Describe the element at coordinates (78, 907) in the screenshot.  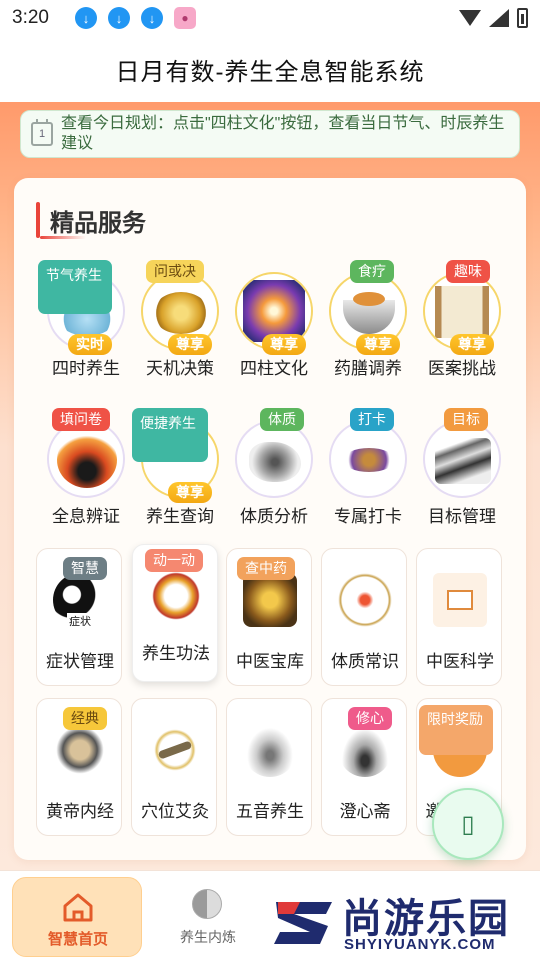
I see `home-icon` at that location.